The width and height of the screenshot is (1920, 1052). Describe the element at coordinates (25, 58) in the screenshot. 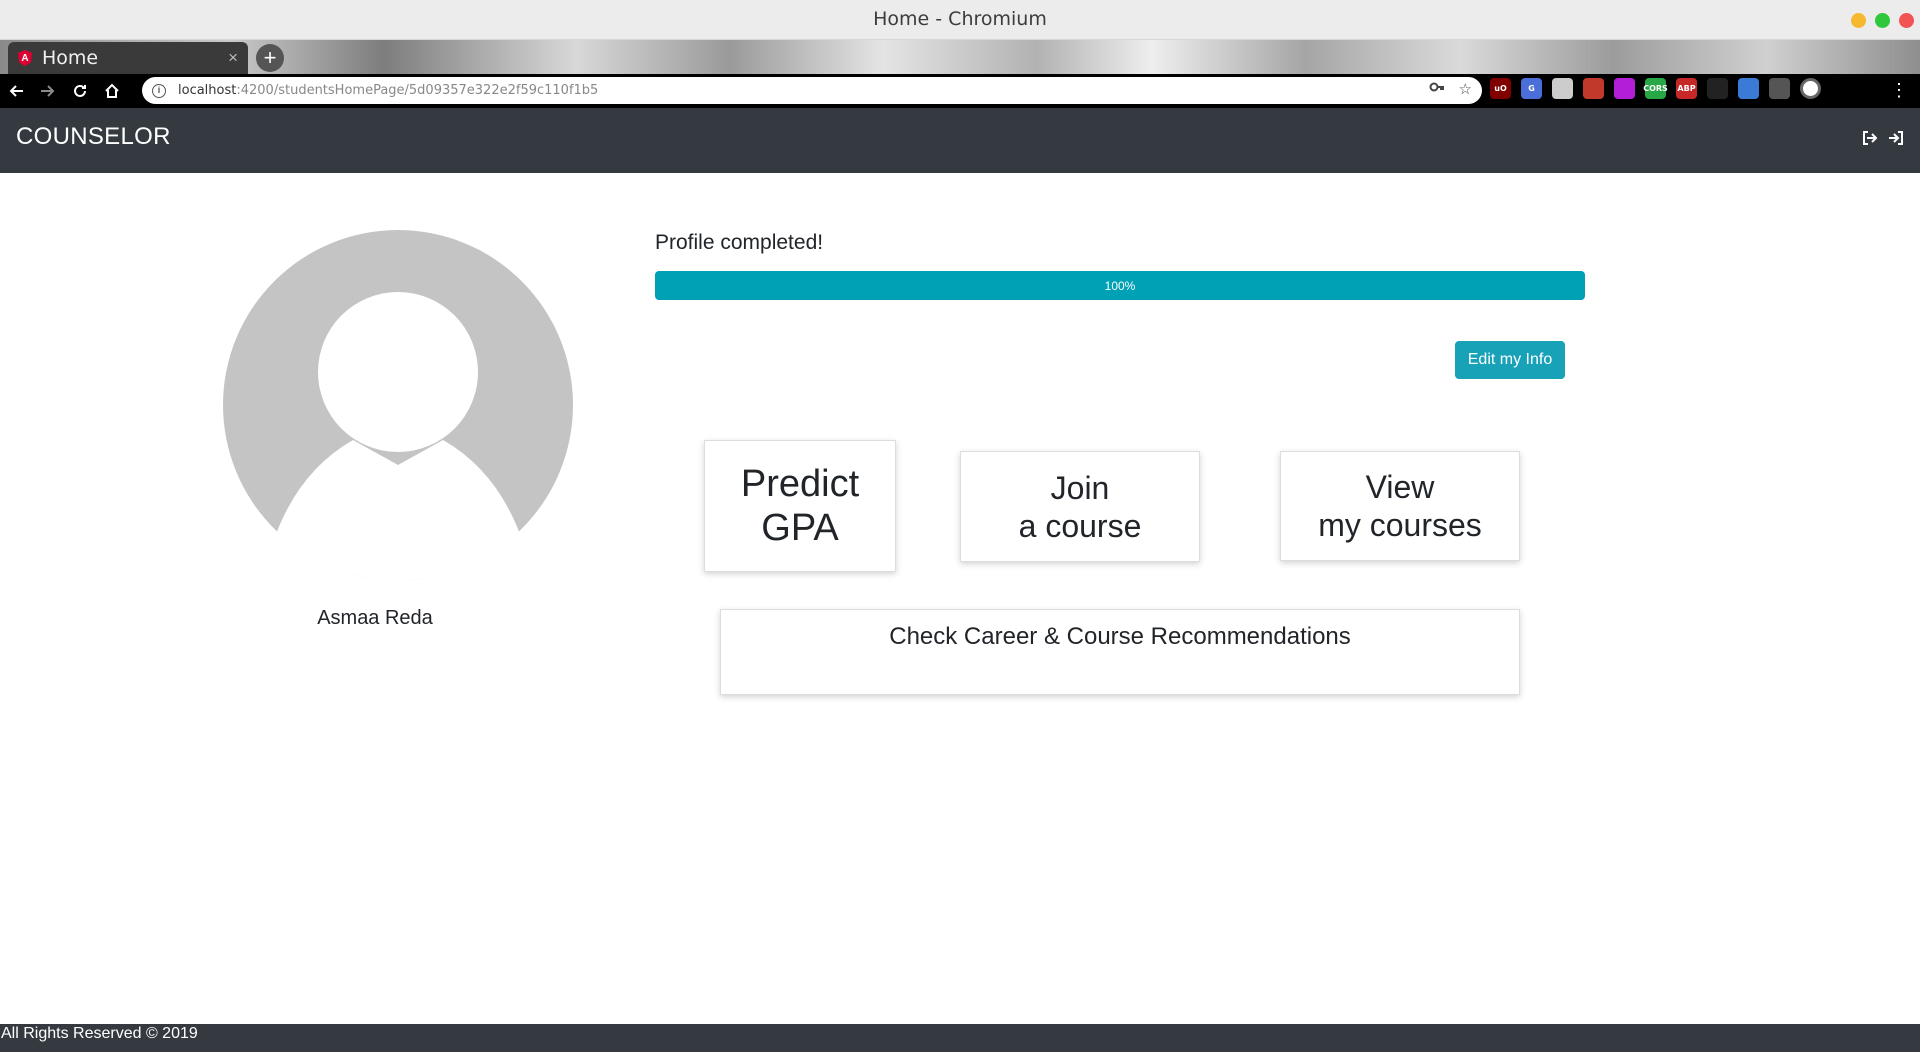

I see `angular-icon: A` at that location.